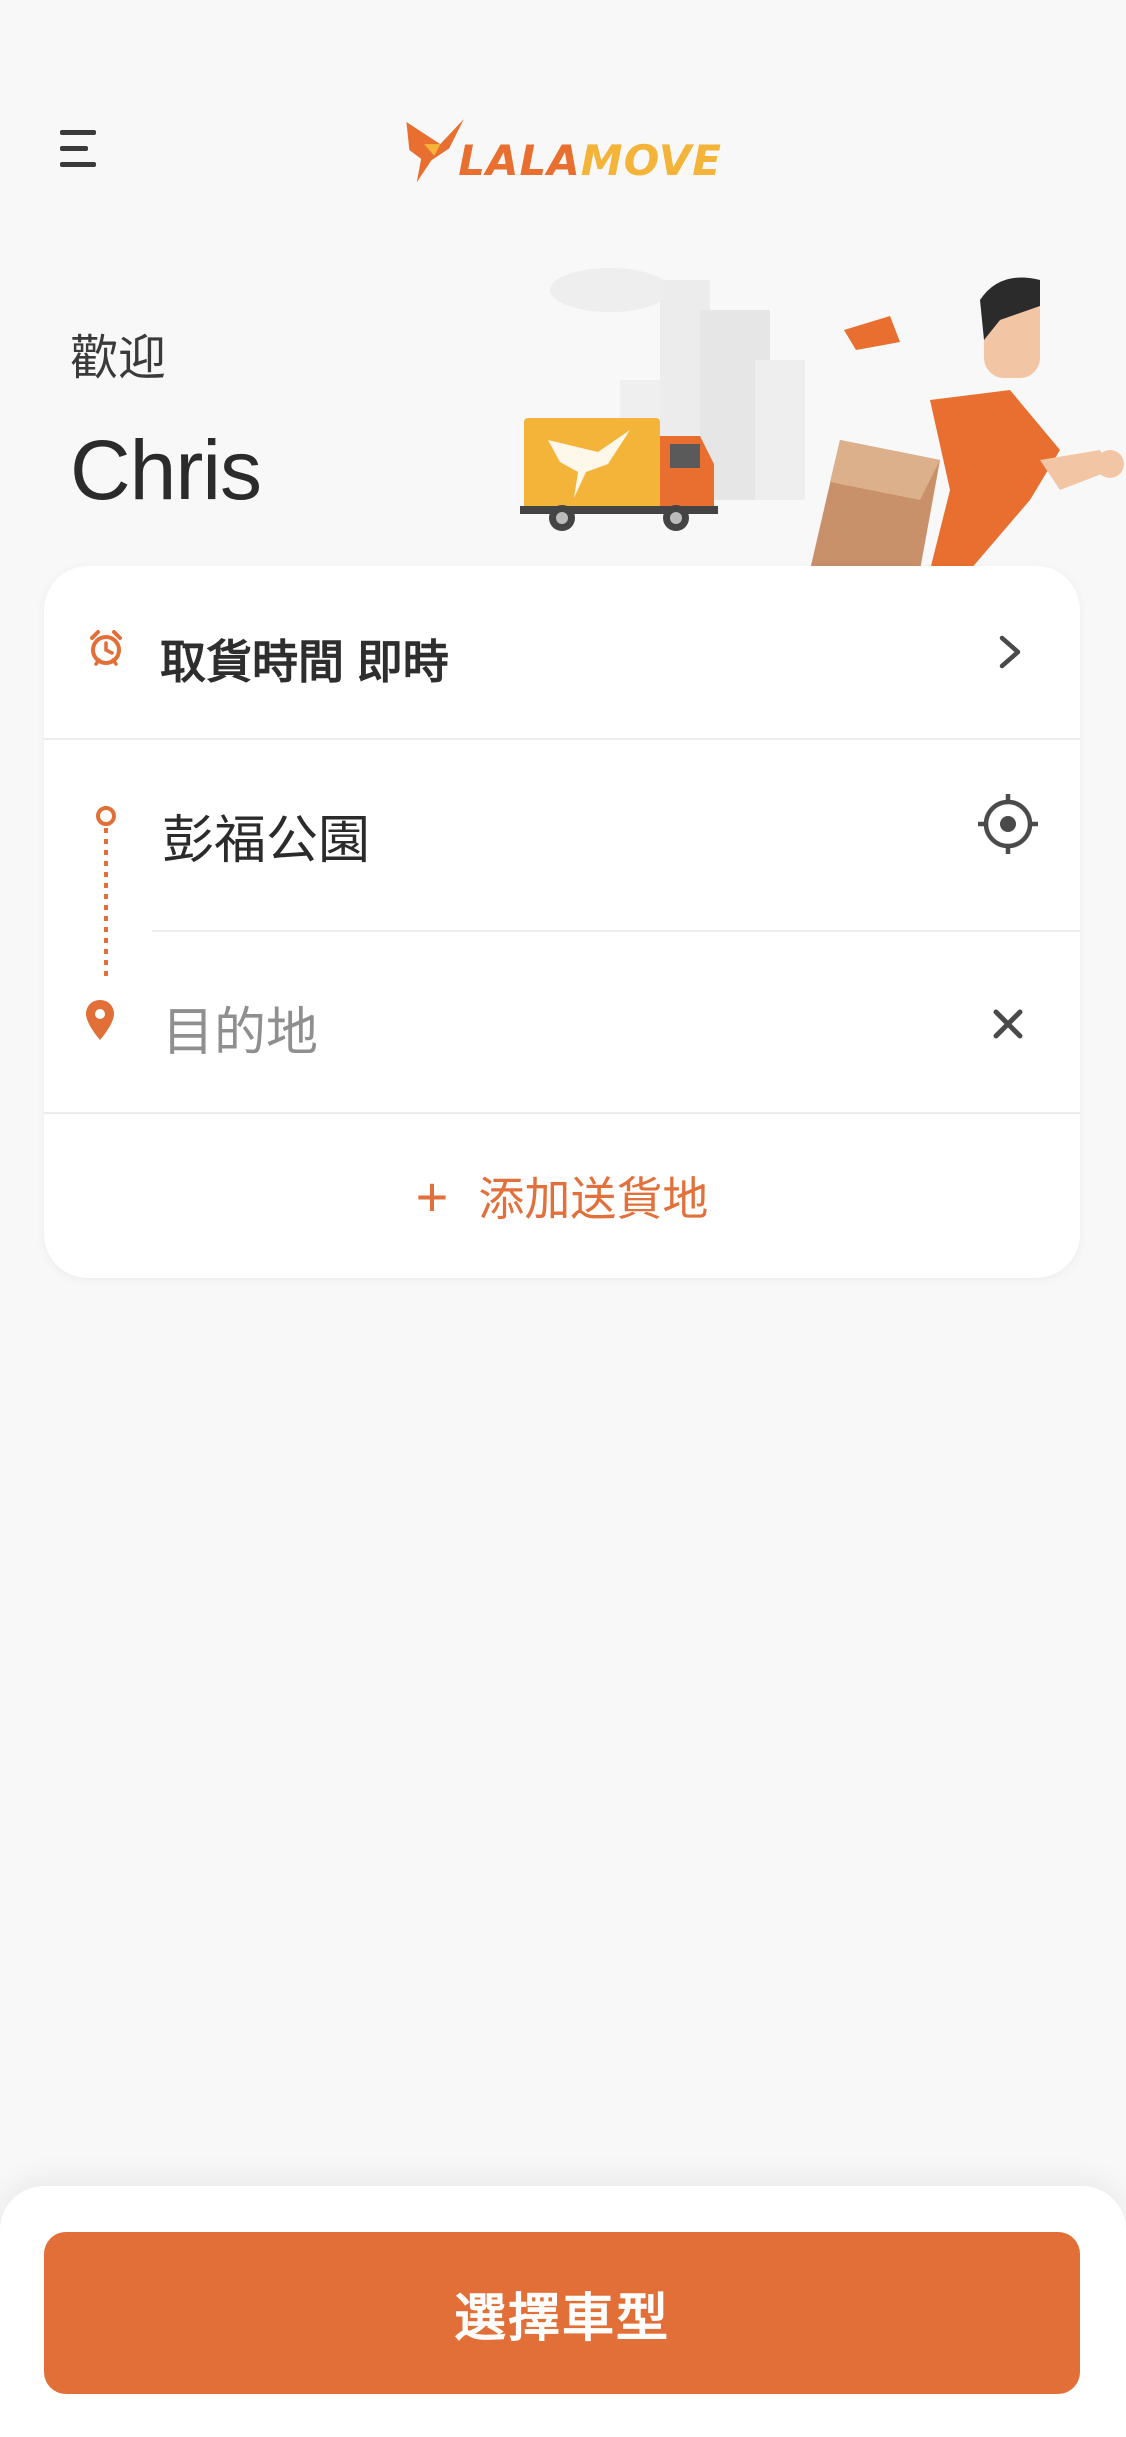 Image resolution: width=1126 pixels, height=2437 pixels. I want to click on bottom-sheet: 選擇車型, so click(563, 2311).